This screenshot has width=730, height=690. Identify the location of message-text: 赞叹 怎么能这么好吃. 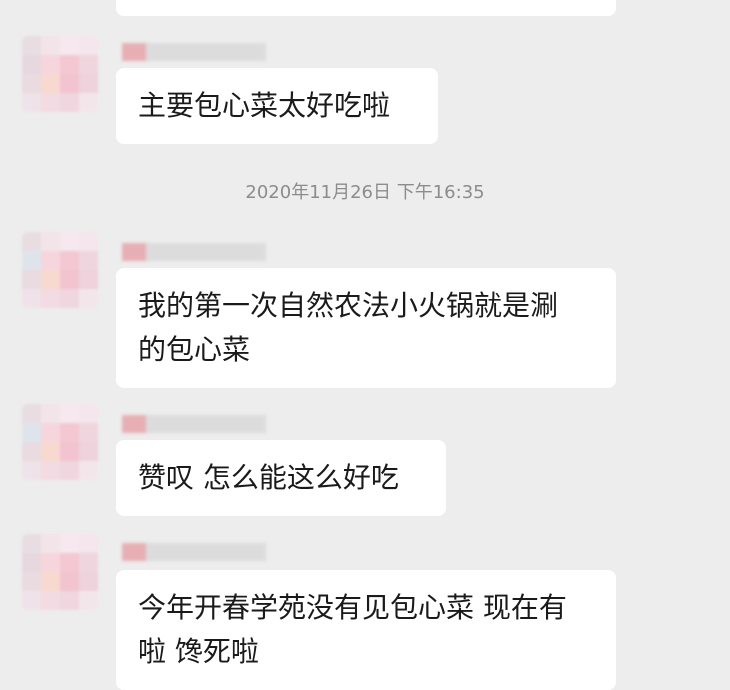
(268, 477).